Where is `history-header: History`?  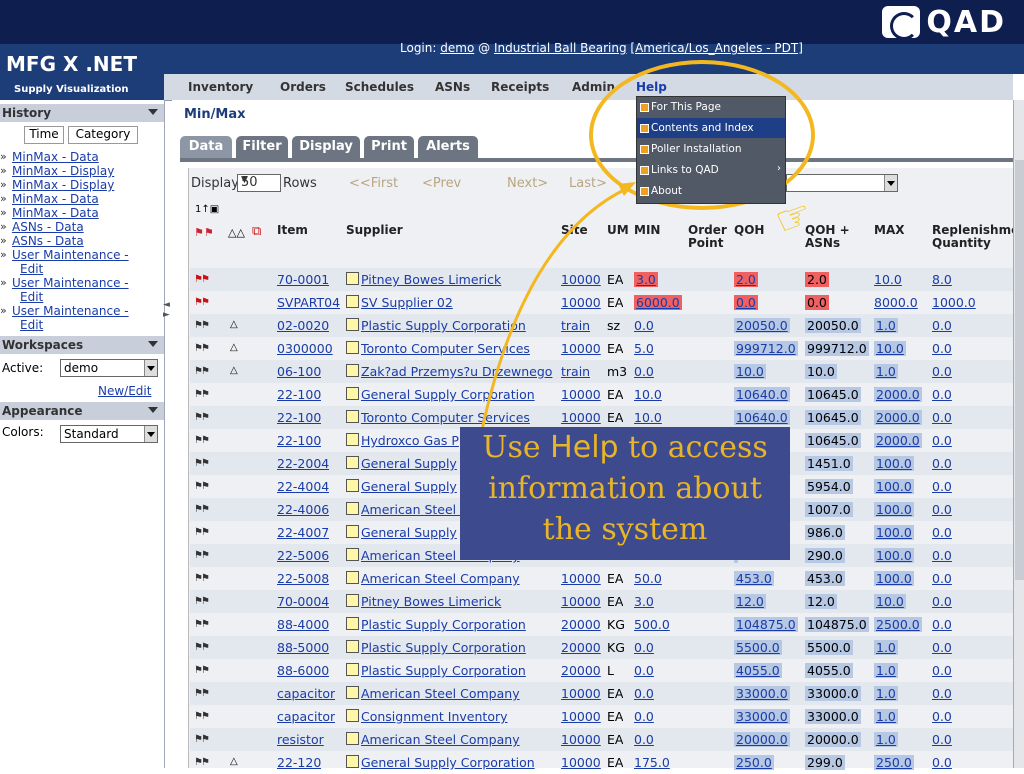 history-header: History is located at coordinates (82, 113).